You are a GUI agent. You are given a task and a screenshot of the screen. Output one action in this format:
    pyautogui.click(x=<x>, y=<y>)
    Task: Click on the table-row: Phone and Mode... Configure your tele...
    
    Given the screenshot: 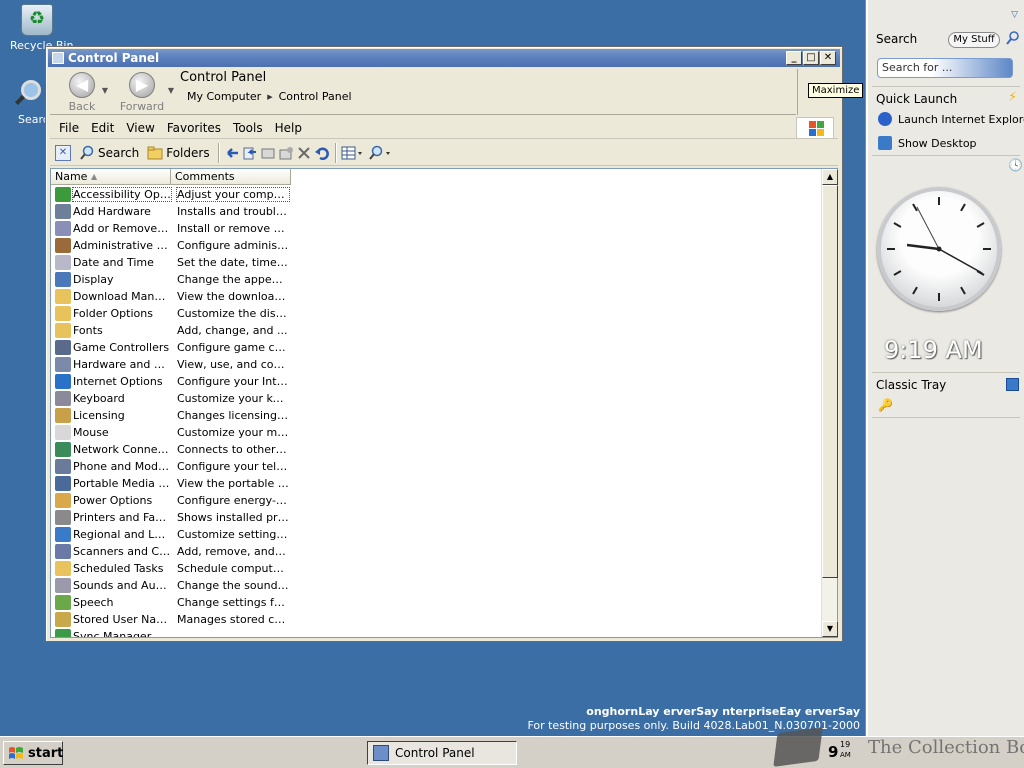 What is the action you would take?
    pyautogui.click(x=437, y=466)
    